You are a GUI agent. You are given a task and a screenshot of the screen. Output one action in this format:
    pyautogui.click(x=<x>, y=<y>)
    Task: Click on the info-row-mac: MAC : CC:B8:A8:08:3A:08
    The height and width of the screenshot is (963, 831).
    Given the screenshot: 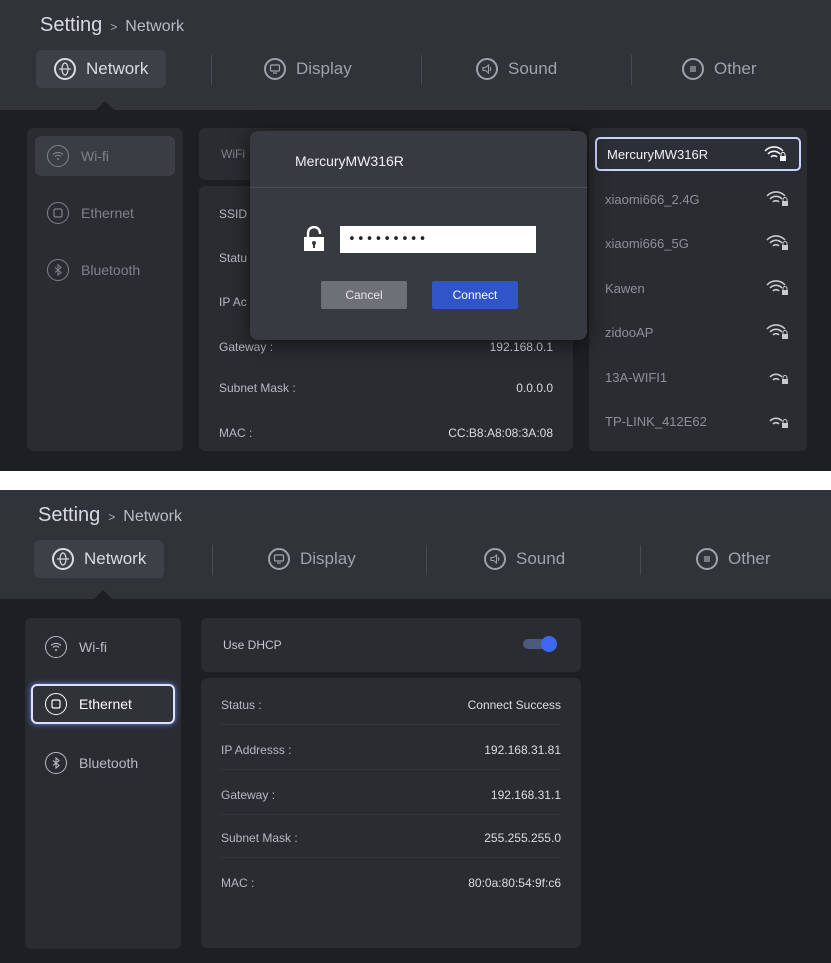 What is the action you would take?
    pyautogui.click(x=386, y=433)
    